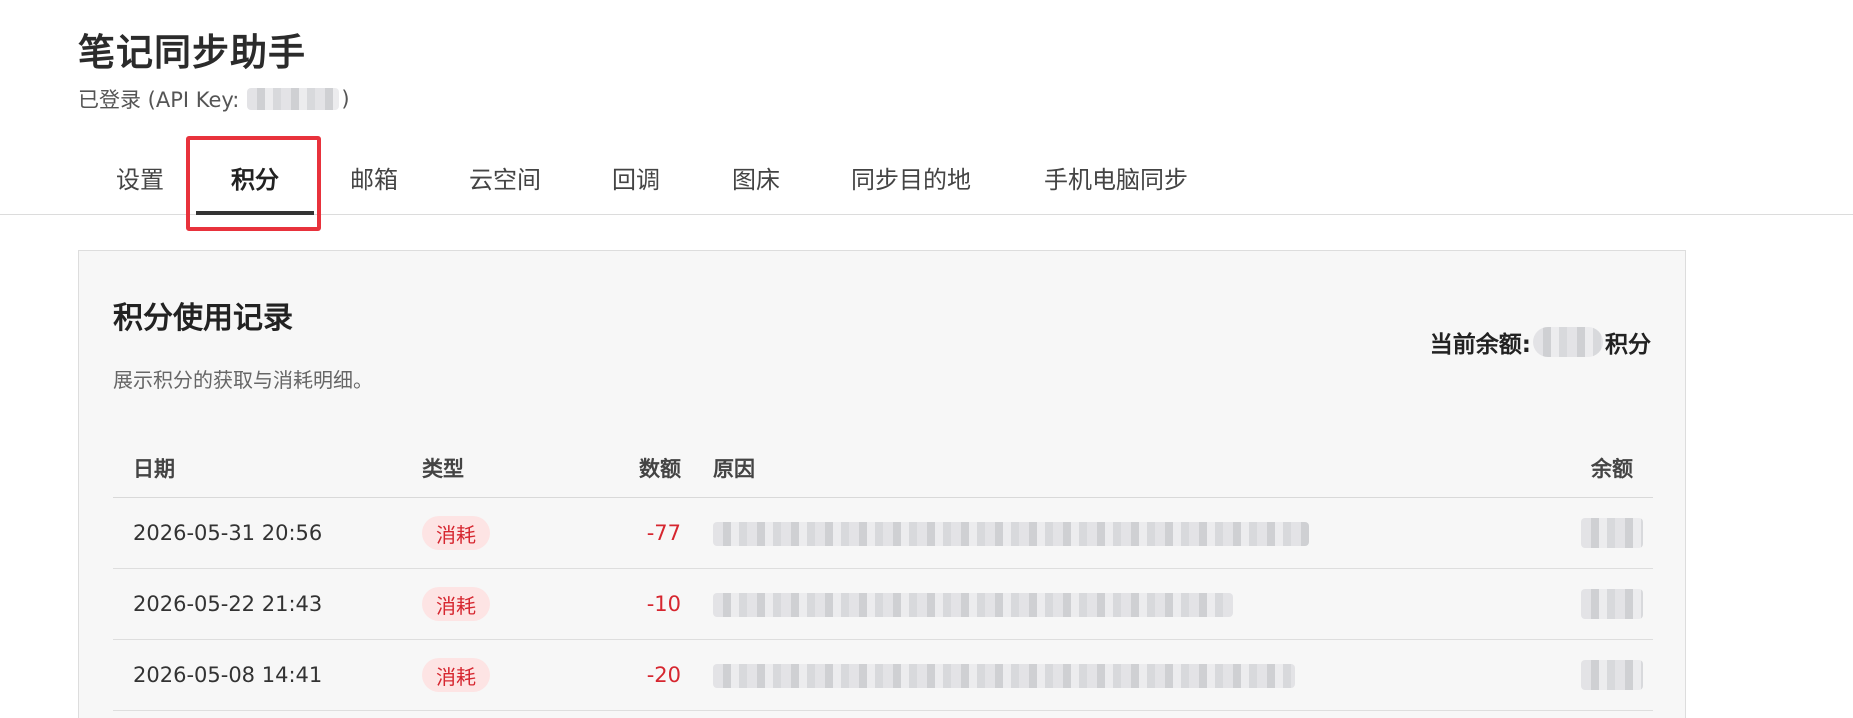  I want to click on tab-callback: 回调, so click(636, 177).